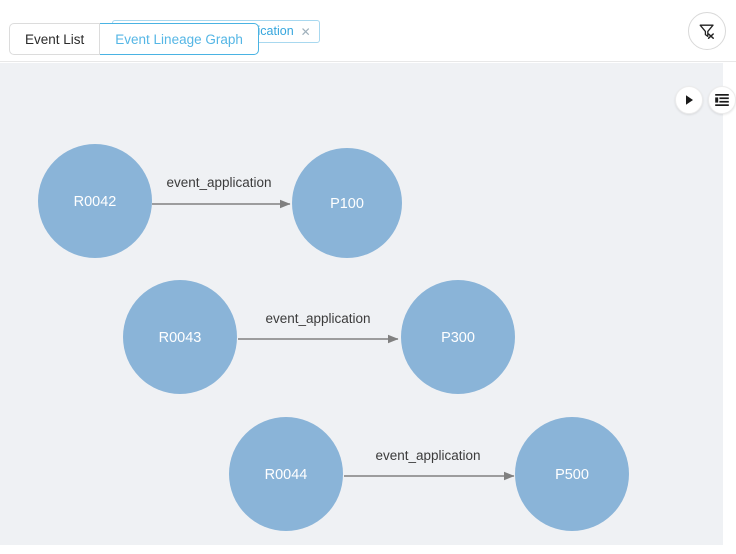 The width and height of the screenshot is (736, 554). I want to click on graph-node: P500, so click(572, 474).